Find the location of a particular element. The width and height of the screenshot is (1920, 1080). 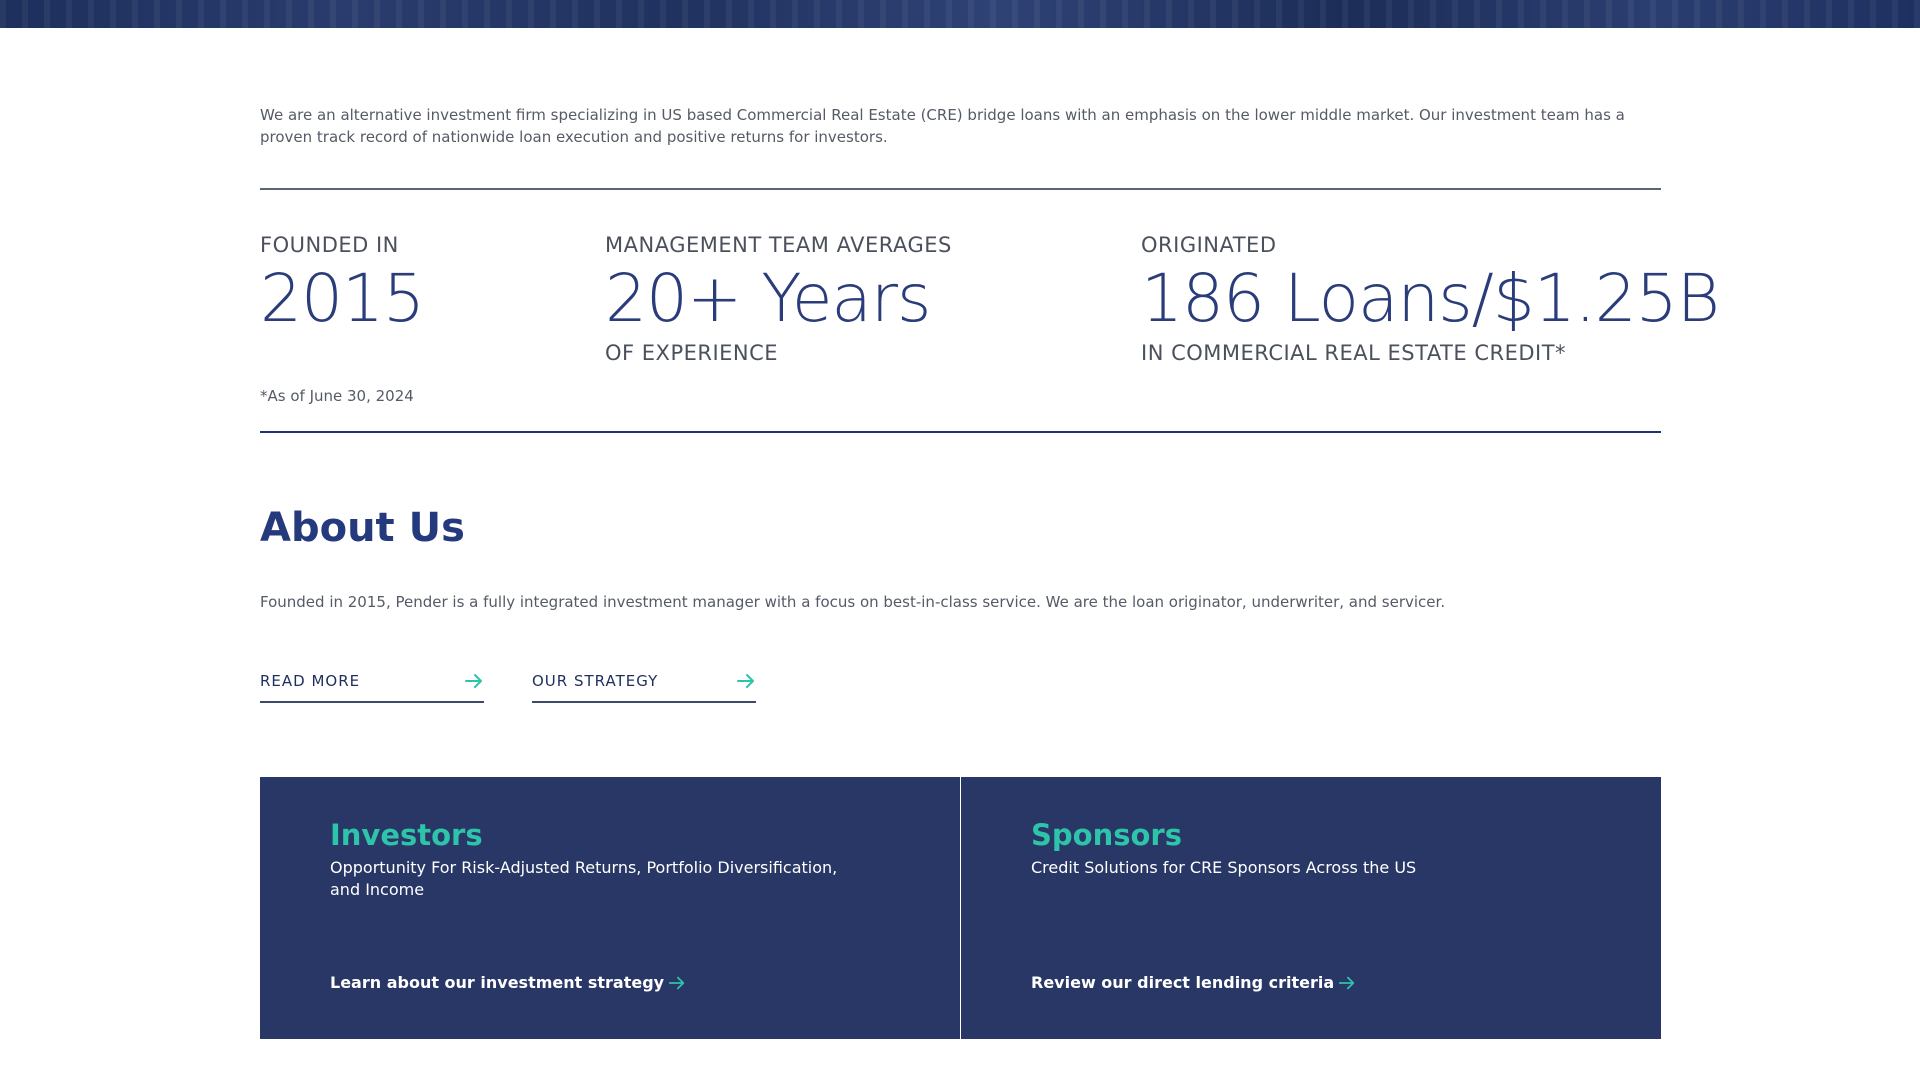

stat-label: FOUNDED IN is located at coordinates (329, 245).